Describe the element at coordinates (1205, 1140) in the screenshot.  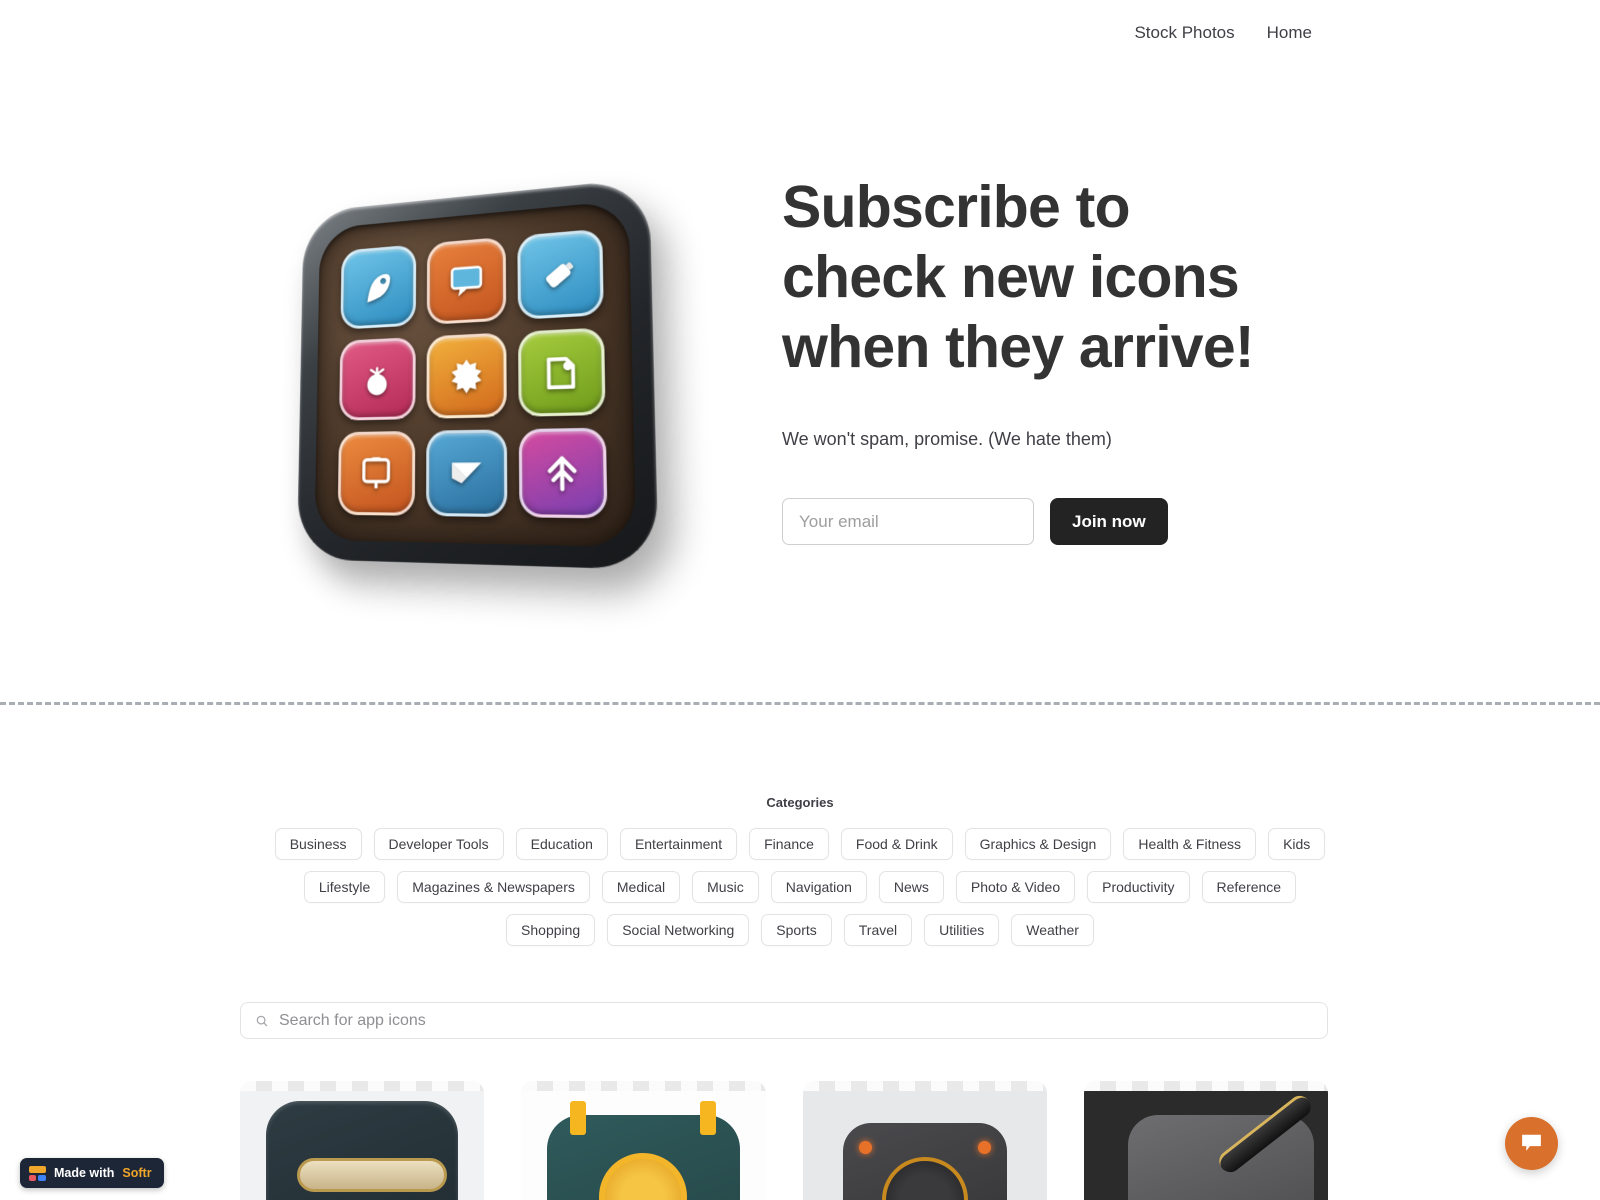
I see `icon-thumbnail-black-pen` at that location.